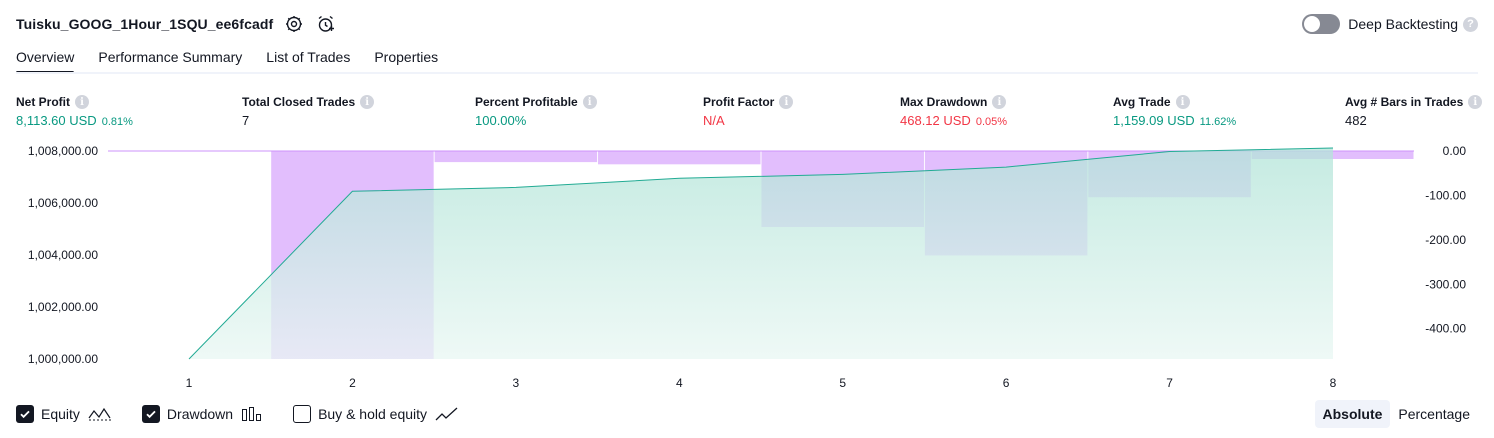 Image resolution: width=1494 pixels, height=438 pixels. What do you see at coordinates (299, 102) in the screenshot?
I see `metric-title: Total Closed Trades` at bounding box center [299, 102].